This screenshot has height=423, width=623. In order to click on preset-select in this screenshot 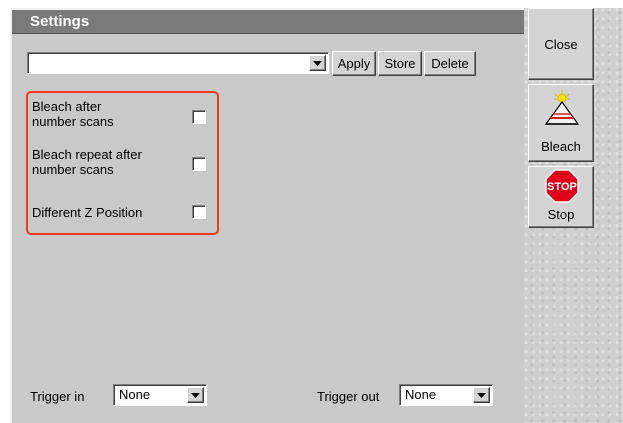, I will do `click(178, 63)`.